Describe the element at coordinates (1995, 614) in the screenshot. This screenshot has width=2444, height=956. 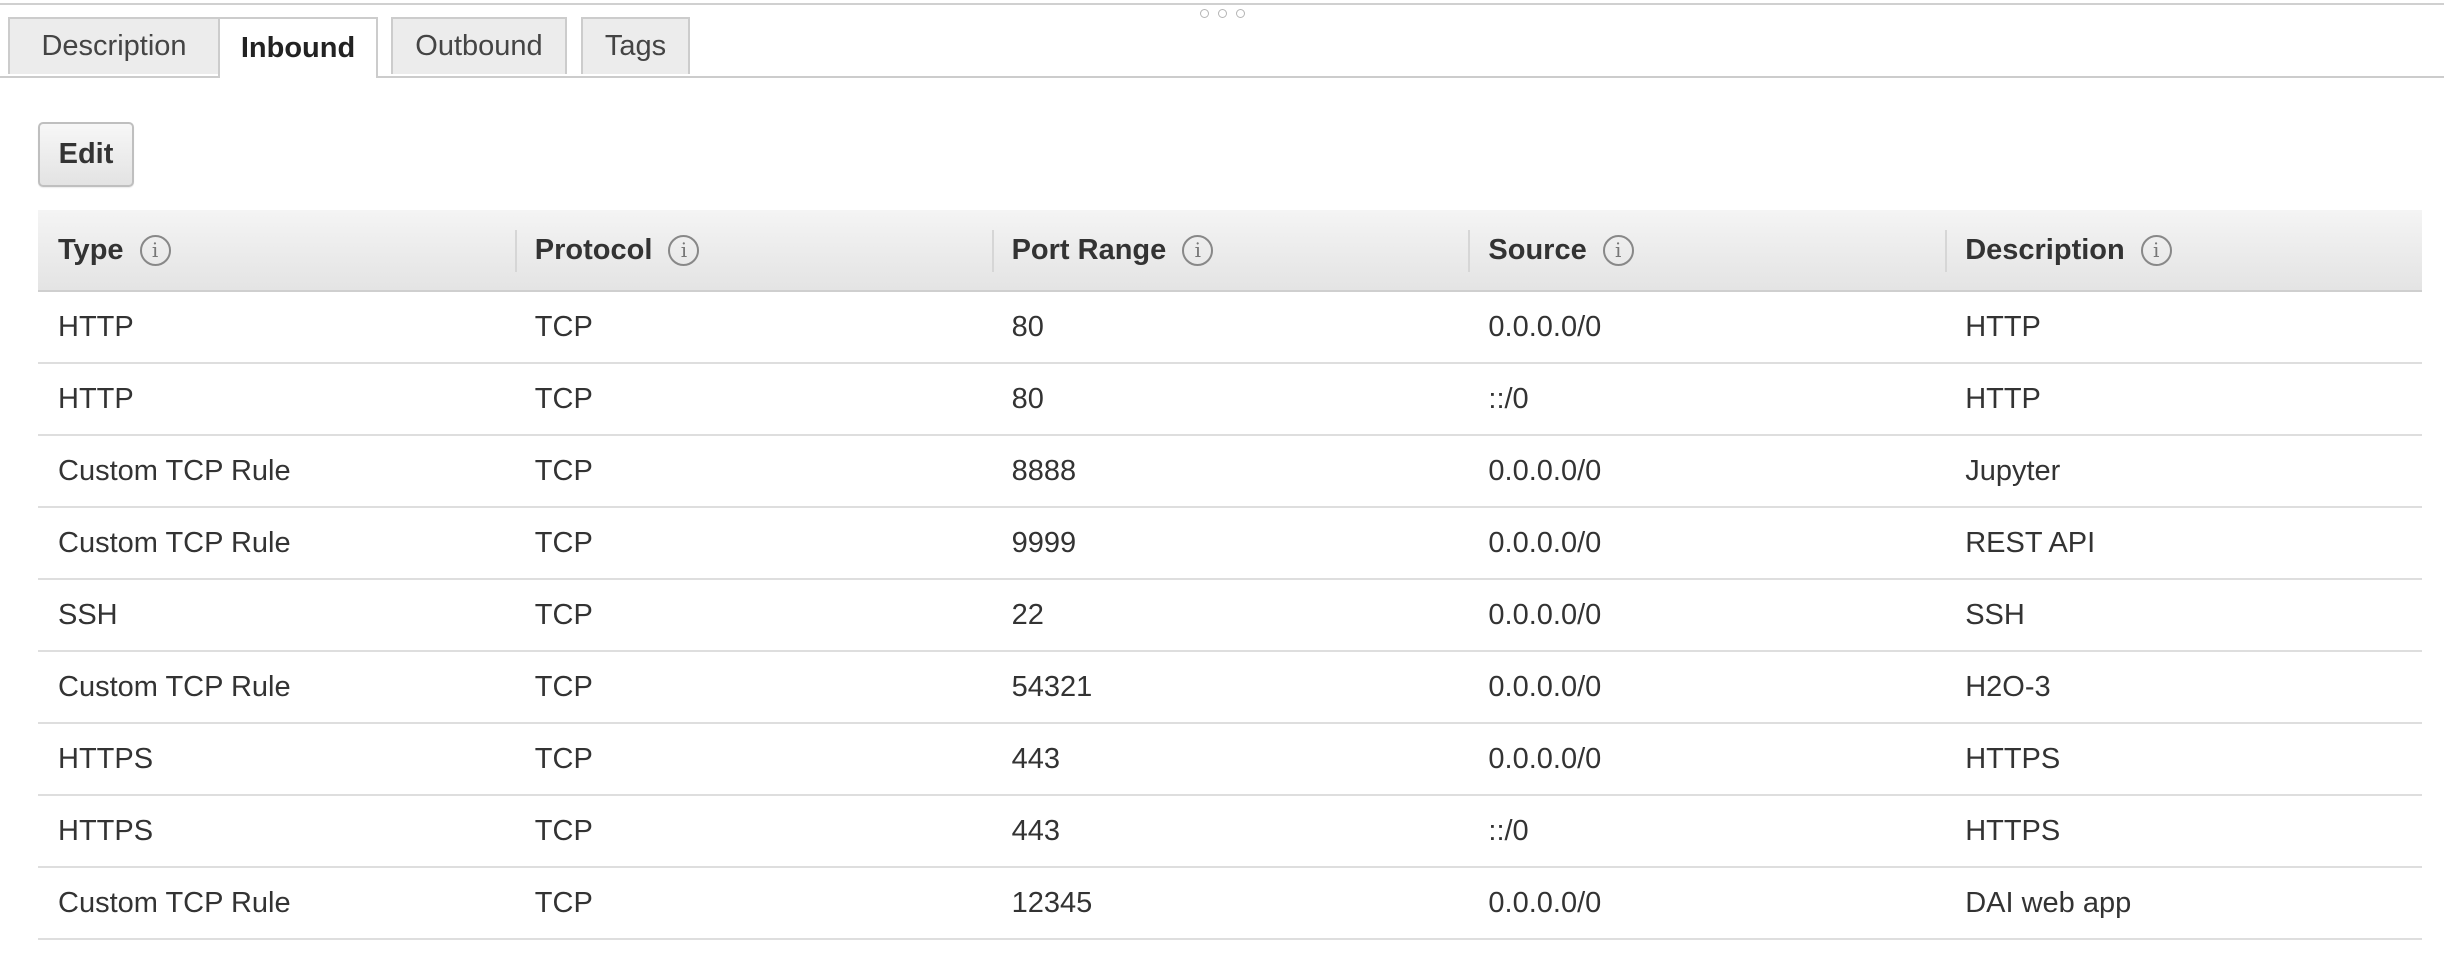
I see `cell-description: SSH` at that location.